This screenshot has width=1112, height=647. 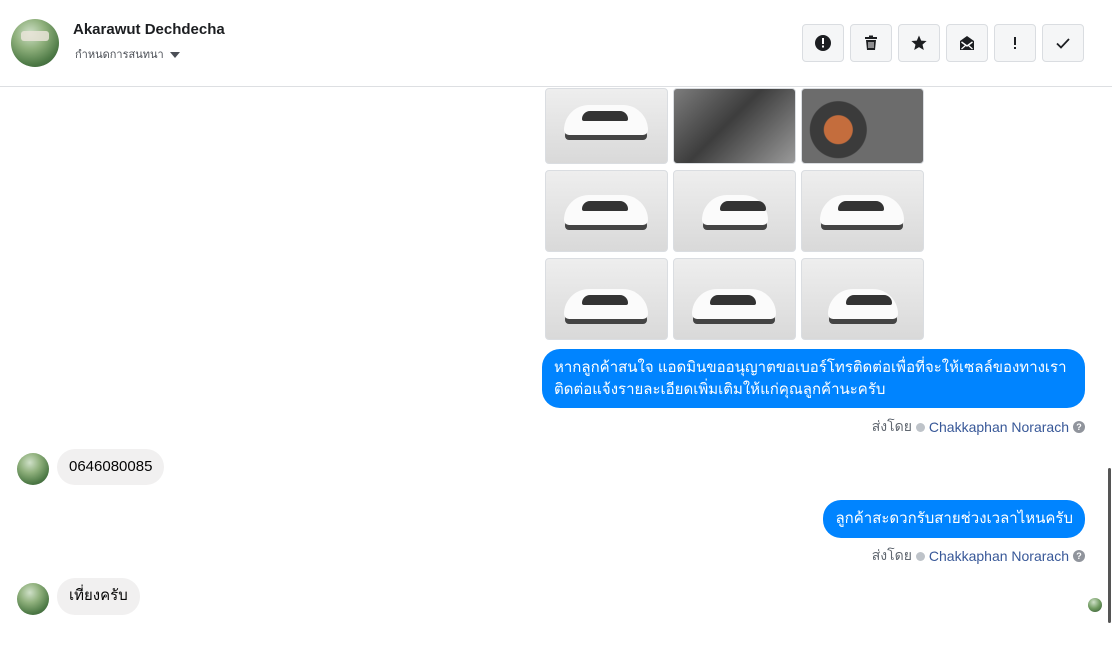 I want to click on message-text: ลูกค้าสะดวกรับสายช่วงเวลาไหนครับ, so click(x=954, y=518).